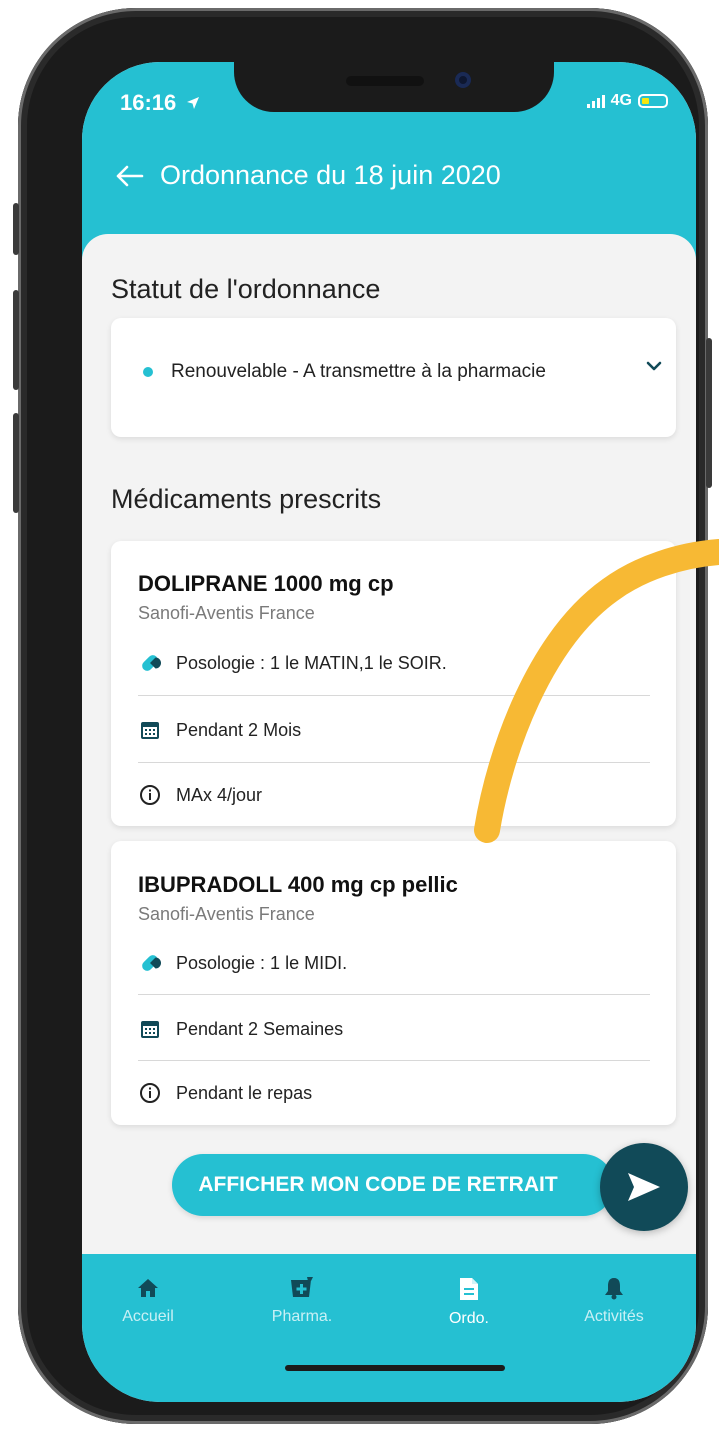 This screenshot has height=1431, width=719. I want to click on annotation-arrow, so click(596, 691).